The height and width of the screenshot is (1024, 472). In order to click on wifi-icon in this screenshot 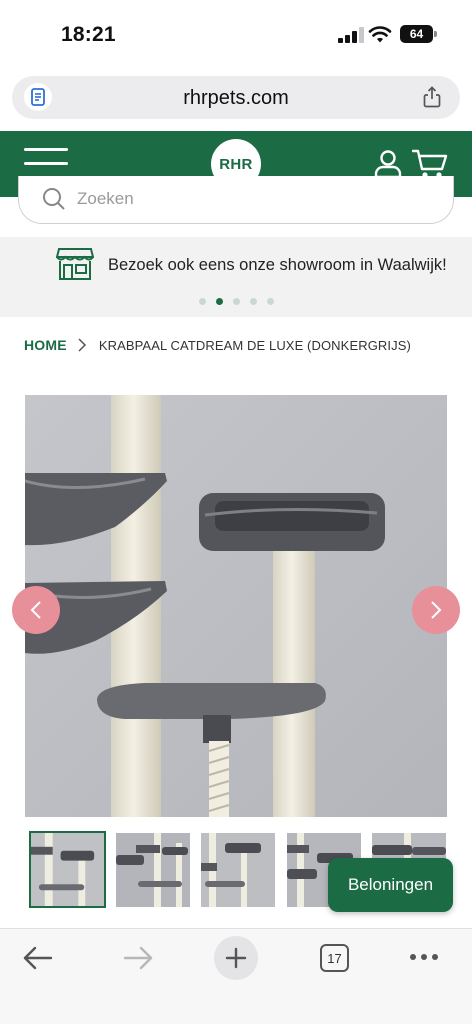, I will do `click(380, 34)`.